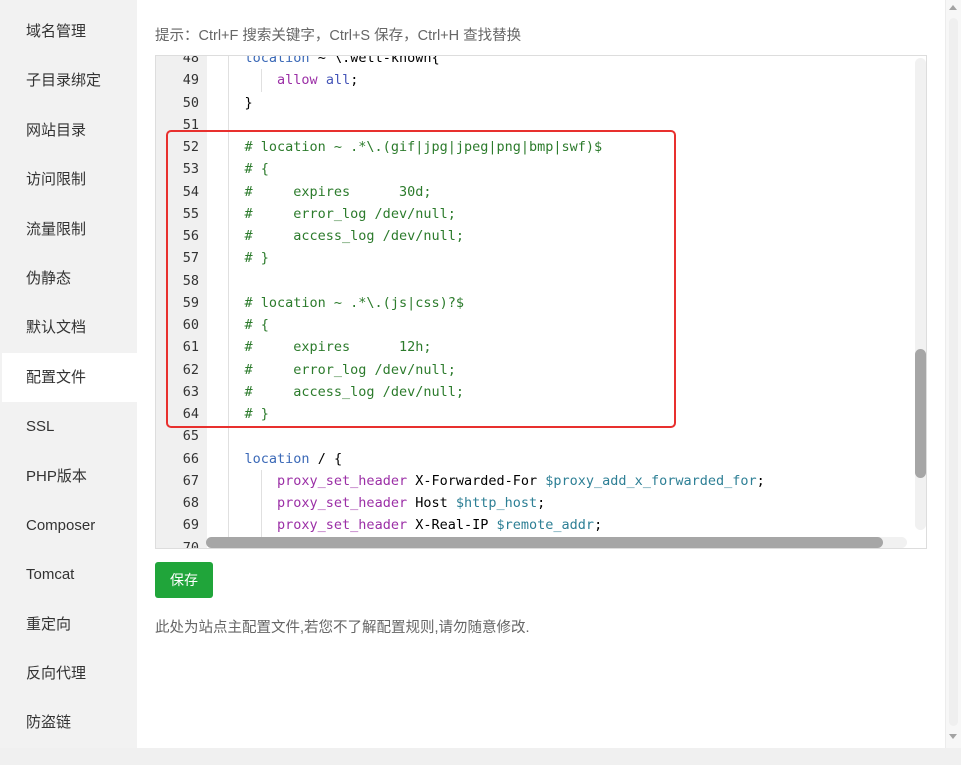  What do you see at coordinates (544, 542) in the screenshot?
I see `editor-horizontal-scroll-thumb` at bounding box center [544, 542].